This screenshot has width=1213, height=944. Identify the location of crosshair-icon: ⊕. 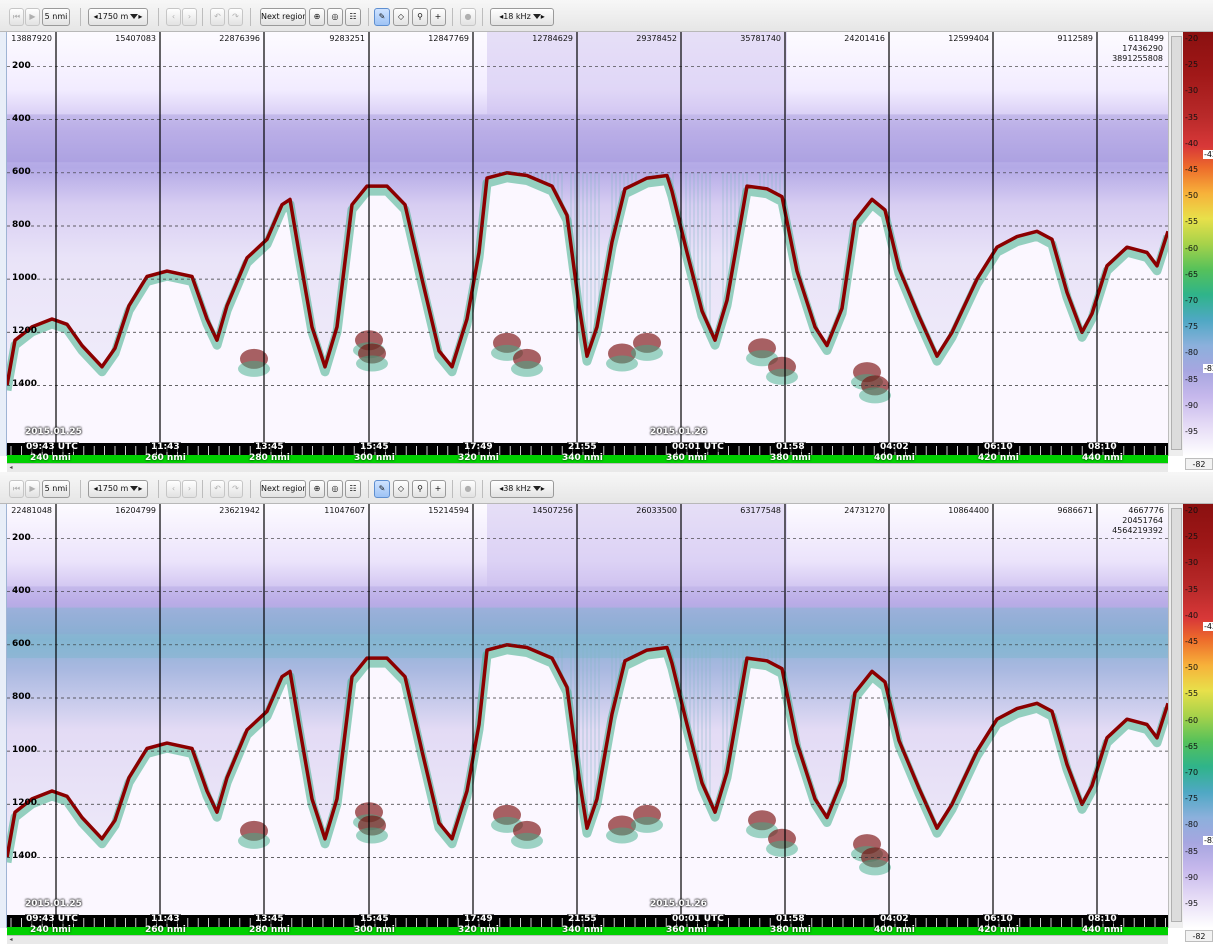
(317, 488).